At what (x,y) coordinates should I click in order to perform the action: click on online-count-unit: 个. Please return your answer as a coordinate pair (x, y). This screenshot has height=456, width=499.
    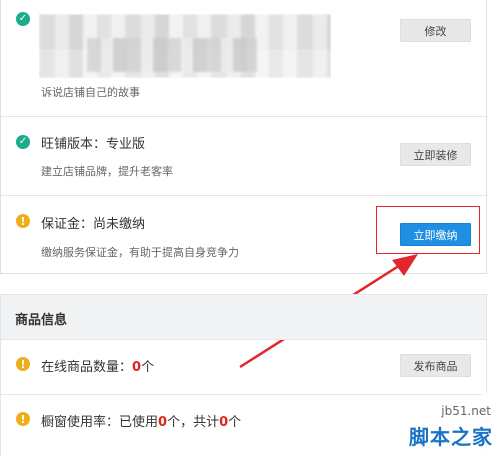
    Looking at the image, I should click on (148, 367).